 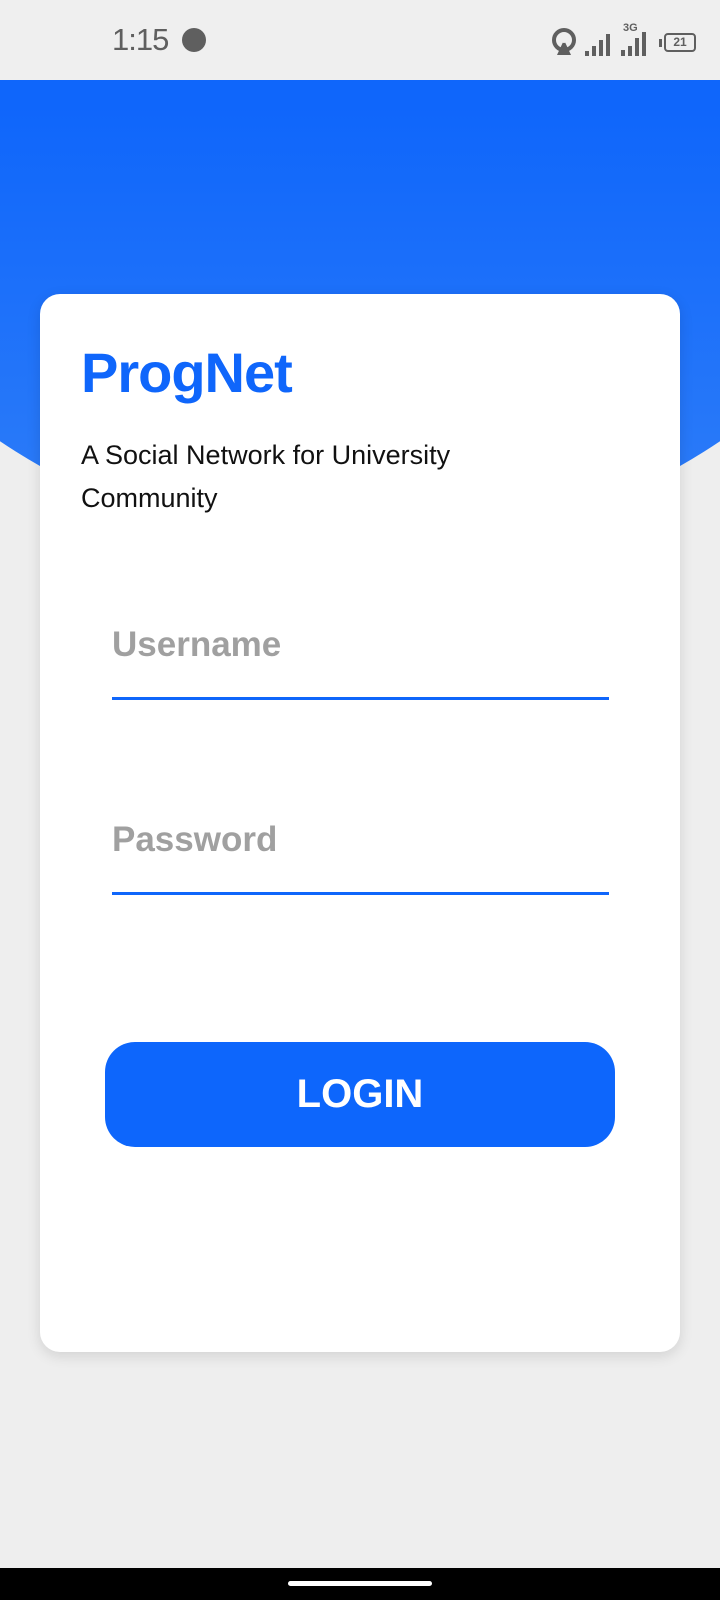 What do you see at coordinates (360, 848) in the screenshot?
I see `password-input: Password` at bounding box center [360, 848].